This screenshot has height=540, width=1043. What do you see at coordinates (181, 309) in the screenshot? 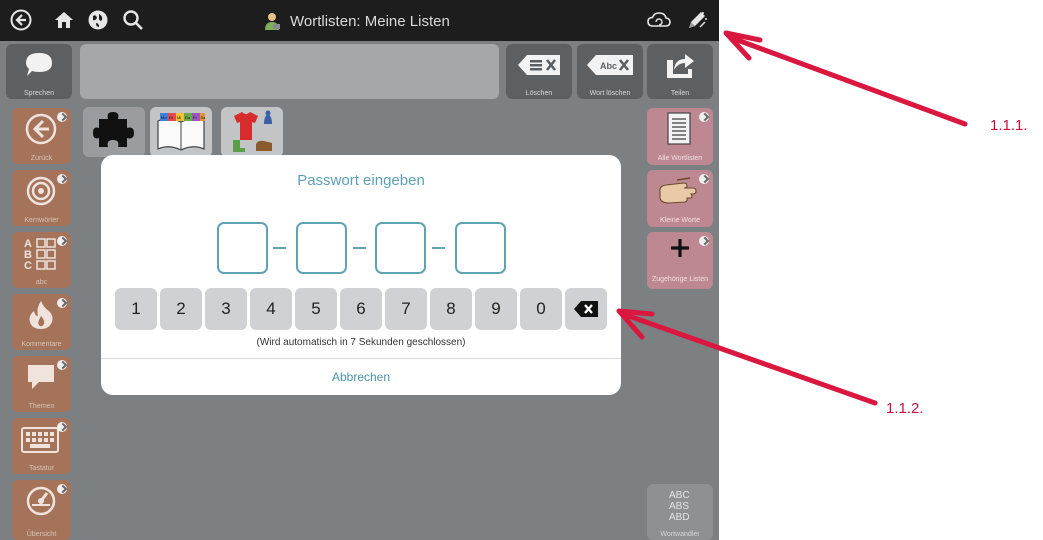
I see `key-2: 2` at bounding box center [181, 309].